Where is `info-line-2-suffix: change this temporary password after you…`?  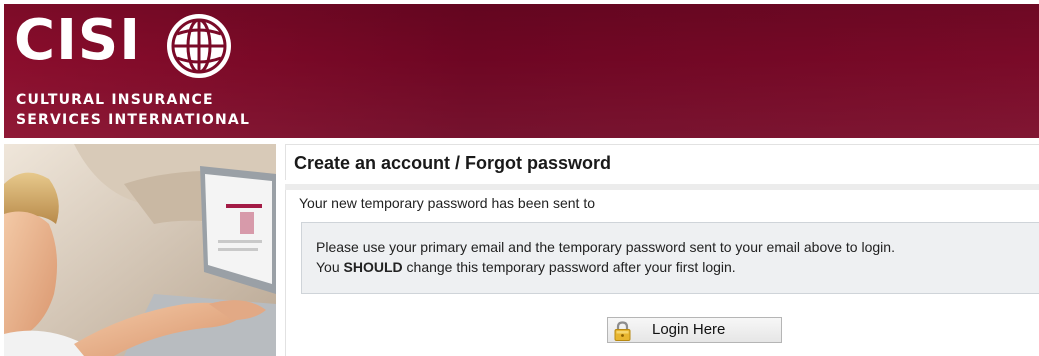
info-line-2-suffix: change this temporary password after you… is located at coordinates (569, 267).